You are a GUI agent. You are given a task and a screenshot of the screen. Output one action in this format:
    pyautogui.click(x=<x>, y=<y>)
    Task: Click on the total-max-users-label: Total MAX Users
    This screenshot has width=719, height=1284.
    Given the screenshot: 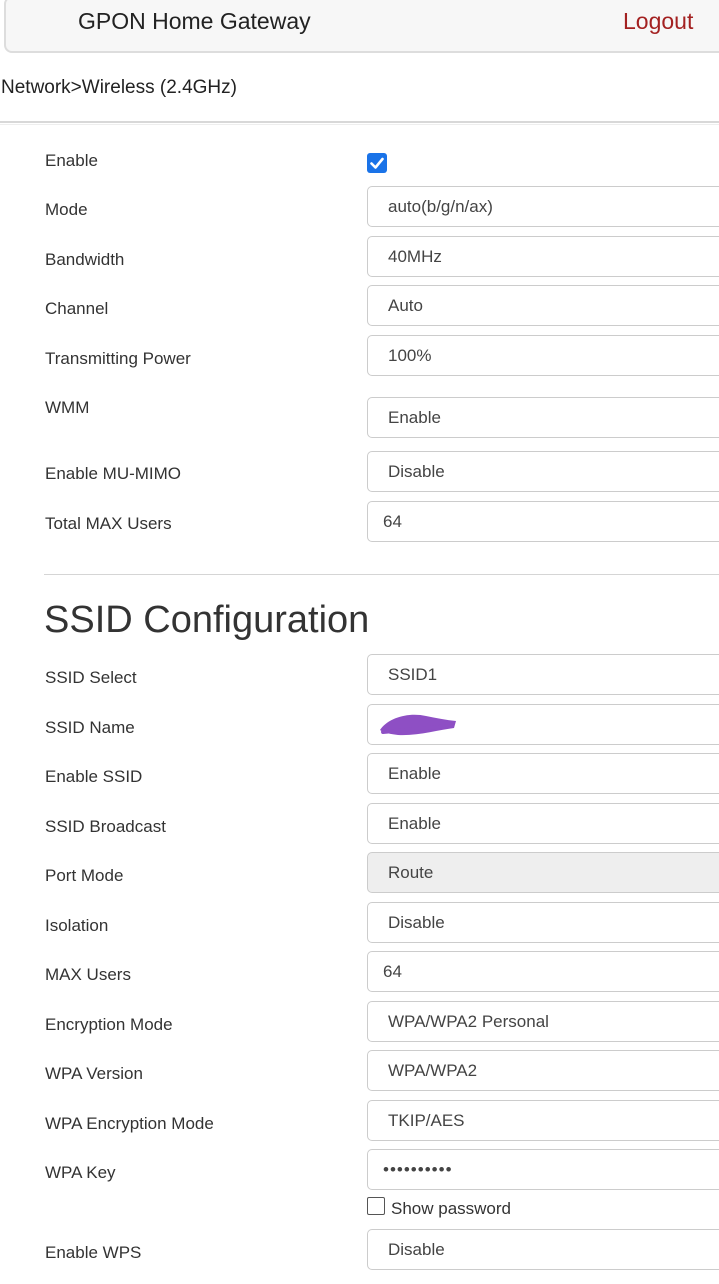 What is the action you would take?
    pyautogui.click(x=108, y=523)
    